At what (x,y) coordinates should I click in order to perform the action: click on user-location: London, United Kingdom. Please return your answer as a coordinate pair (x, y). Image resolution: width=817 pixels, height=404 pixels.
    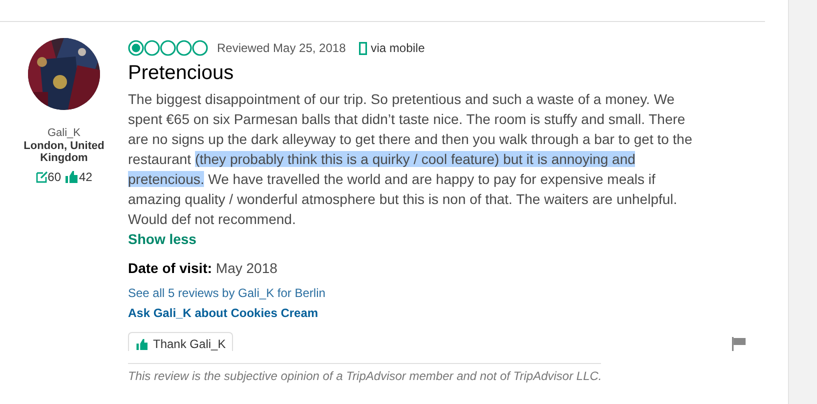
    Looking at the image, I should click on (64, 152).